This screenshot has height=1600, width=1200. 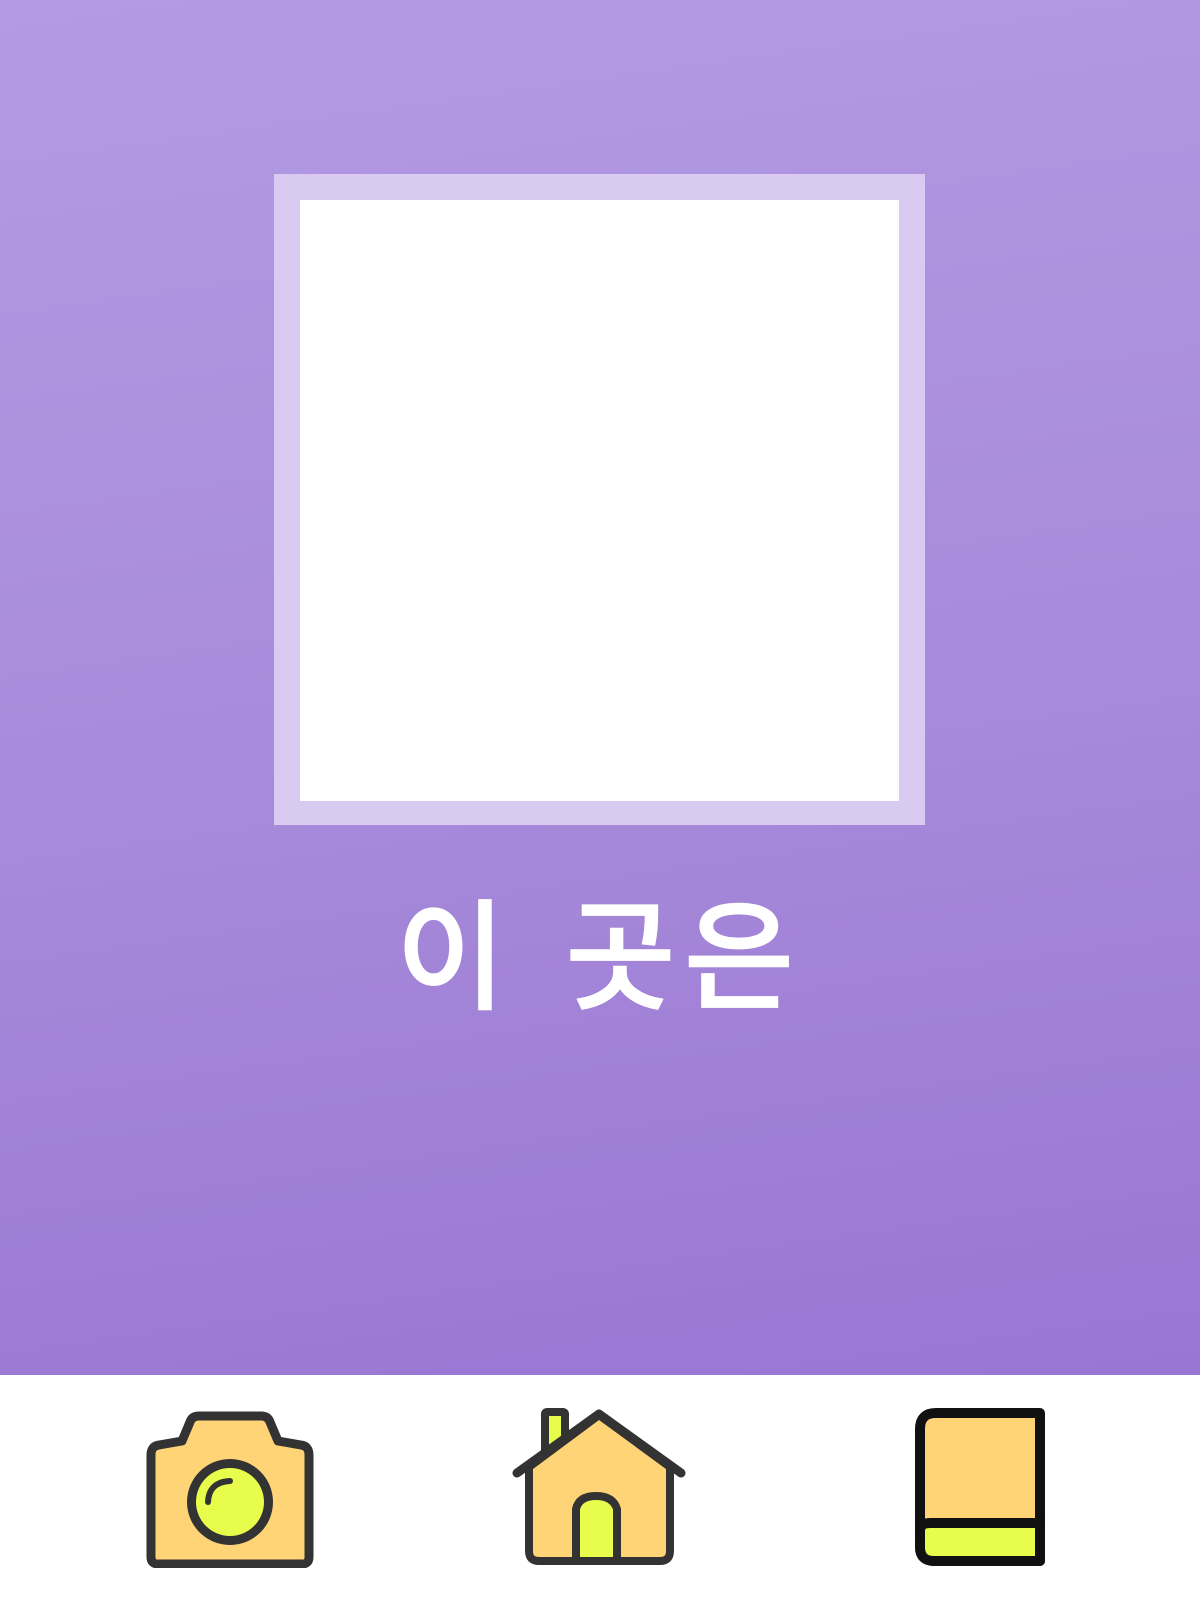 I want to click on home-icon, so click(x=599, y=1486).